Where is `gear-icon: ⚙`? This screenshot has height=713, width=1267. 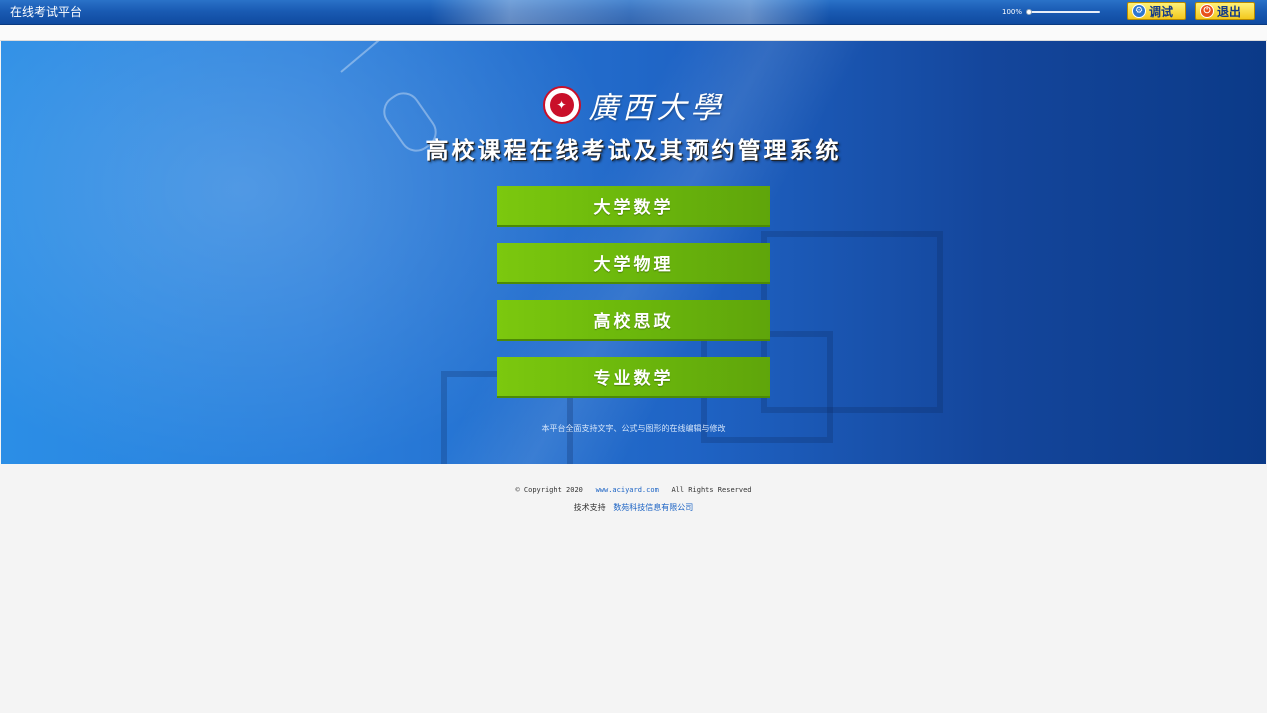 gear-icon: ⚙ is located at coordinates (1139, 11).